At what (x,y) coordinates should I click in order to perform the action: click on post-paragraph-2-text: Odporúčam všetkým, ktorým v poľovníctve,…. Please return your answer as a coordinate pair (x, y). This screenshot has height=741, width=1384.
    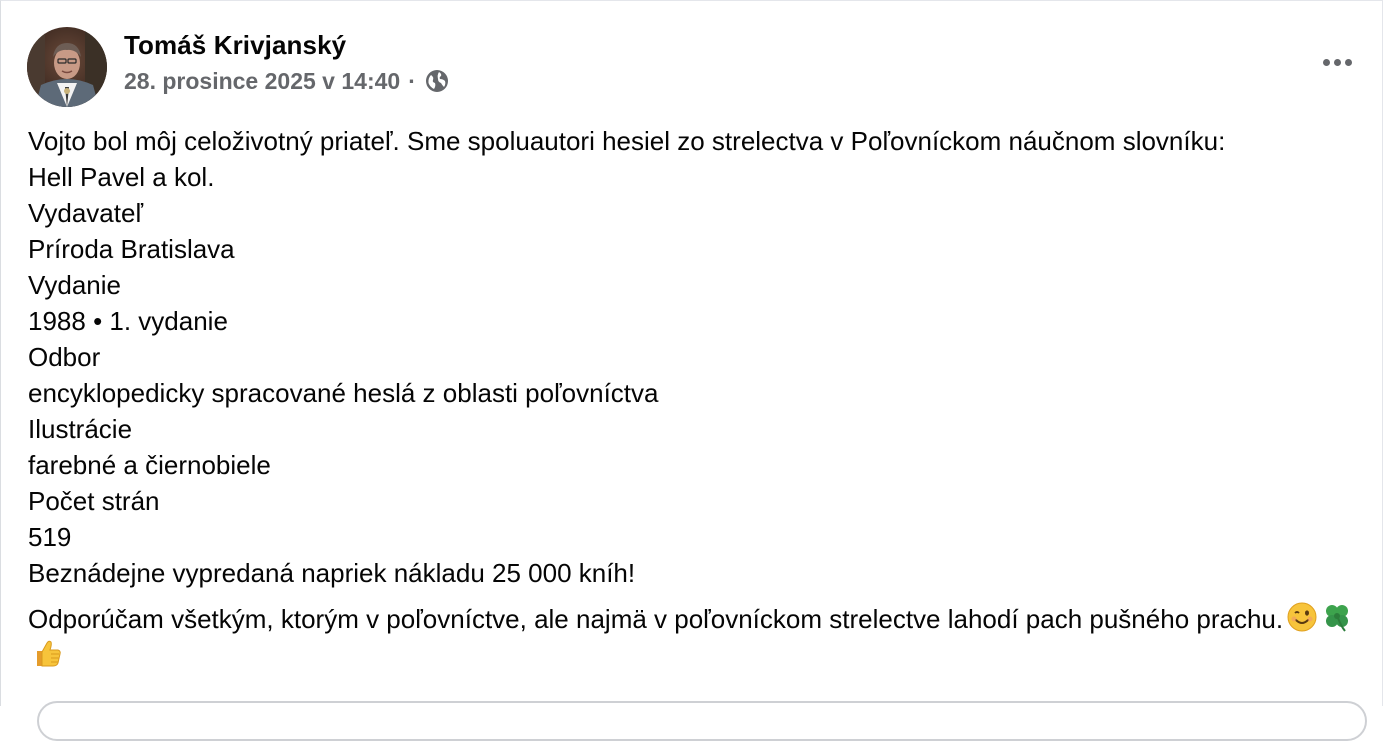
    Looking at the image, I should click on (656, 619).